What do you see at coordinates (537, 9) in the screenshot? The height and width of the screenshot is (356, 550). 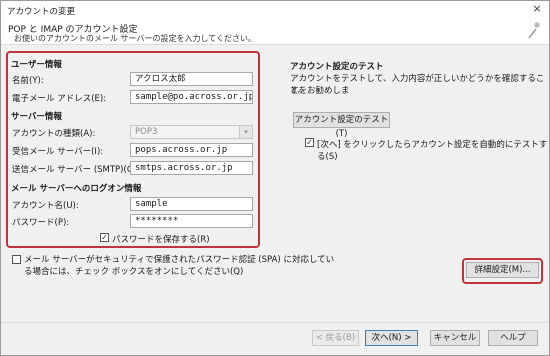 I see `close-icon: ×` at bounding box center [537, 9].